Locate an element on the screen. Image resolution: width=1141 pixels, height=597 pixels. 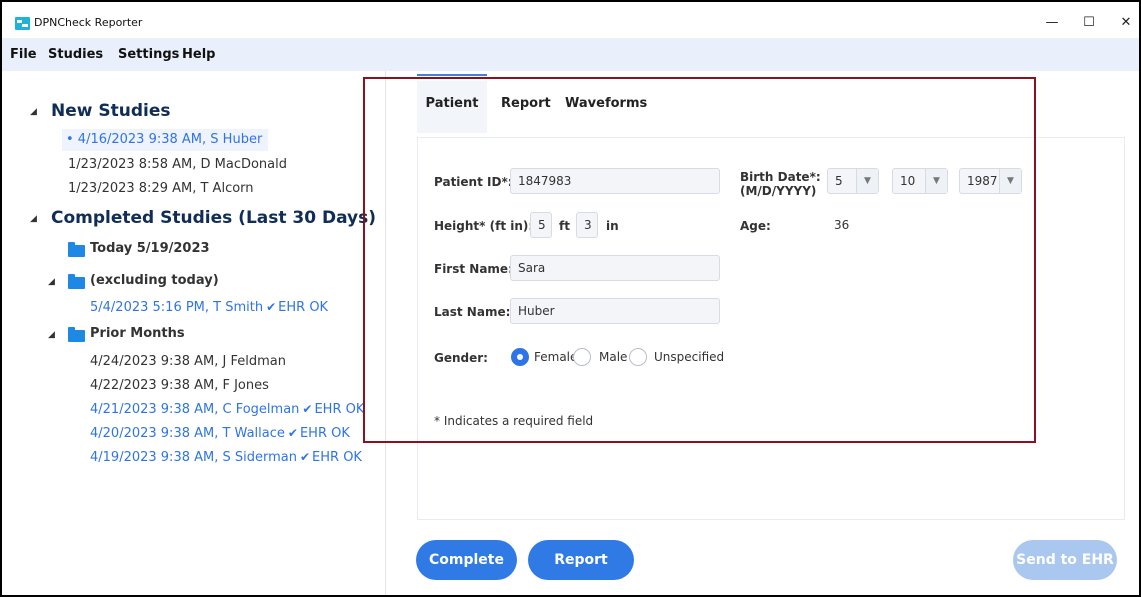
study-label: 4/21/2023 9:38 AM, C Fogelman is located at coordinates (195, 409).